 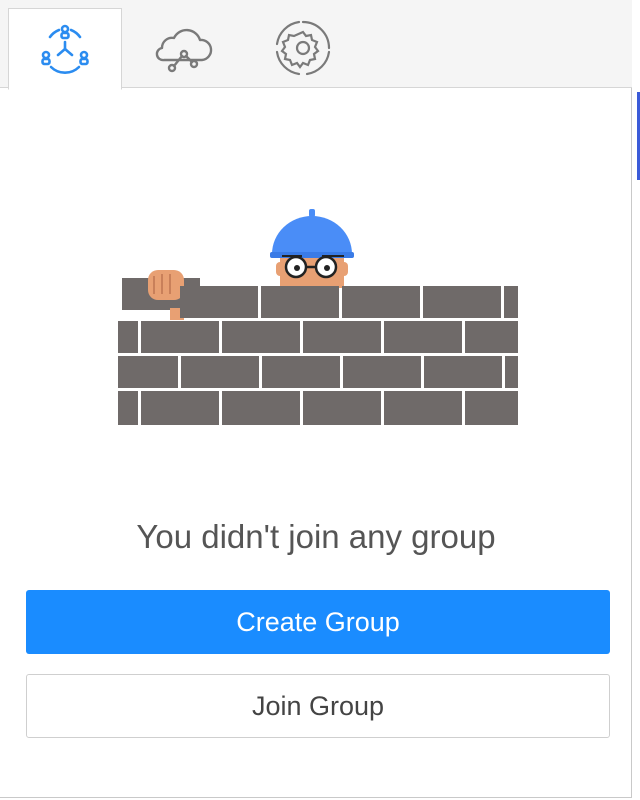 I want to click on cloud-share-icon, so click(x=184, y=50).